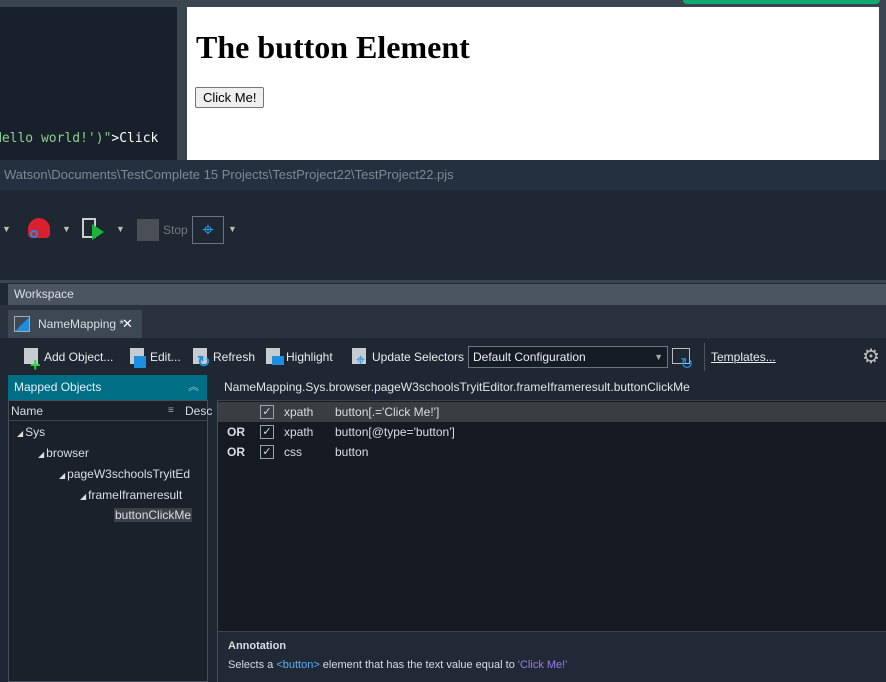  I want to click on page-heading: The button Element, so click(333, 47).